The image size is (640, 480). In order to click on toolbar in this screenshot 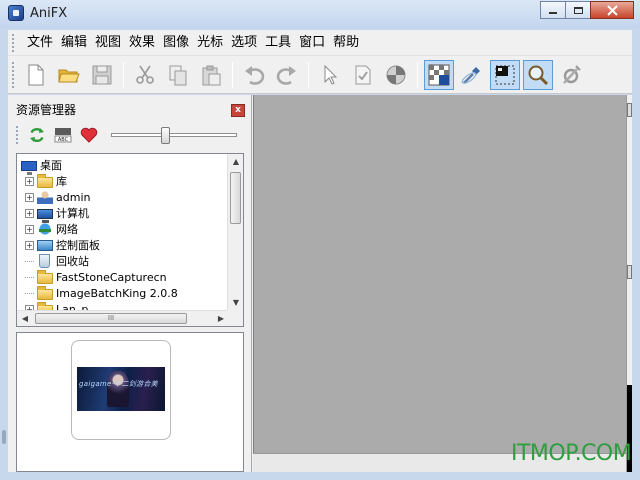, I will do `click(320, 75)`.